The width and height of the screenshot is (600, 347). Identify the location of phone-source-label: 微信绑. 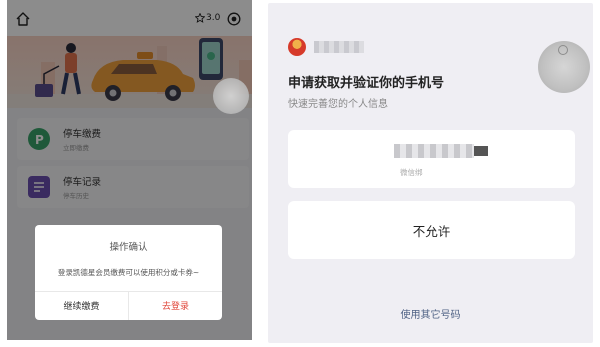
(411, 172).